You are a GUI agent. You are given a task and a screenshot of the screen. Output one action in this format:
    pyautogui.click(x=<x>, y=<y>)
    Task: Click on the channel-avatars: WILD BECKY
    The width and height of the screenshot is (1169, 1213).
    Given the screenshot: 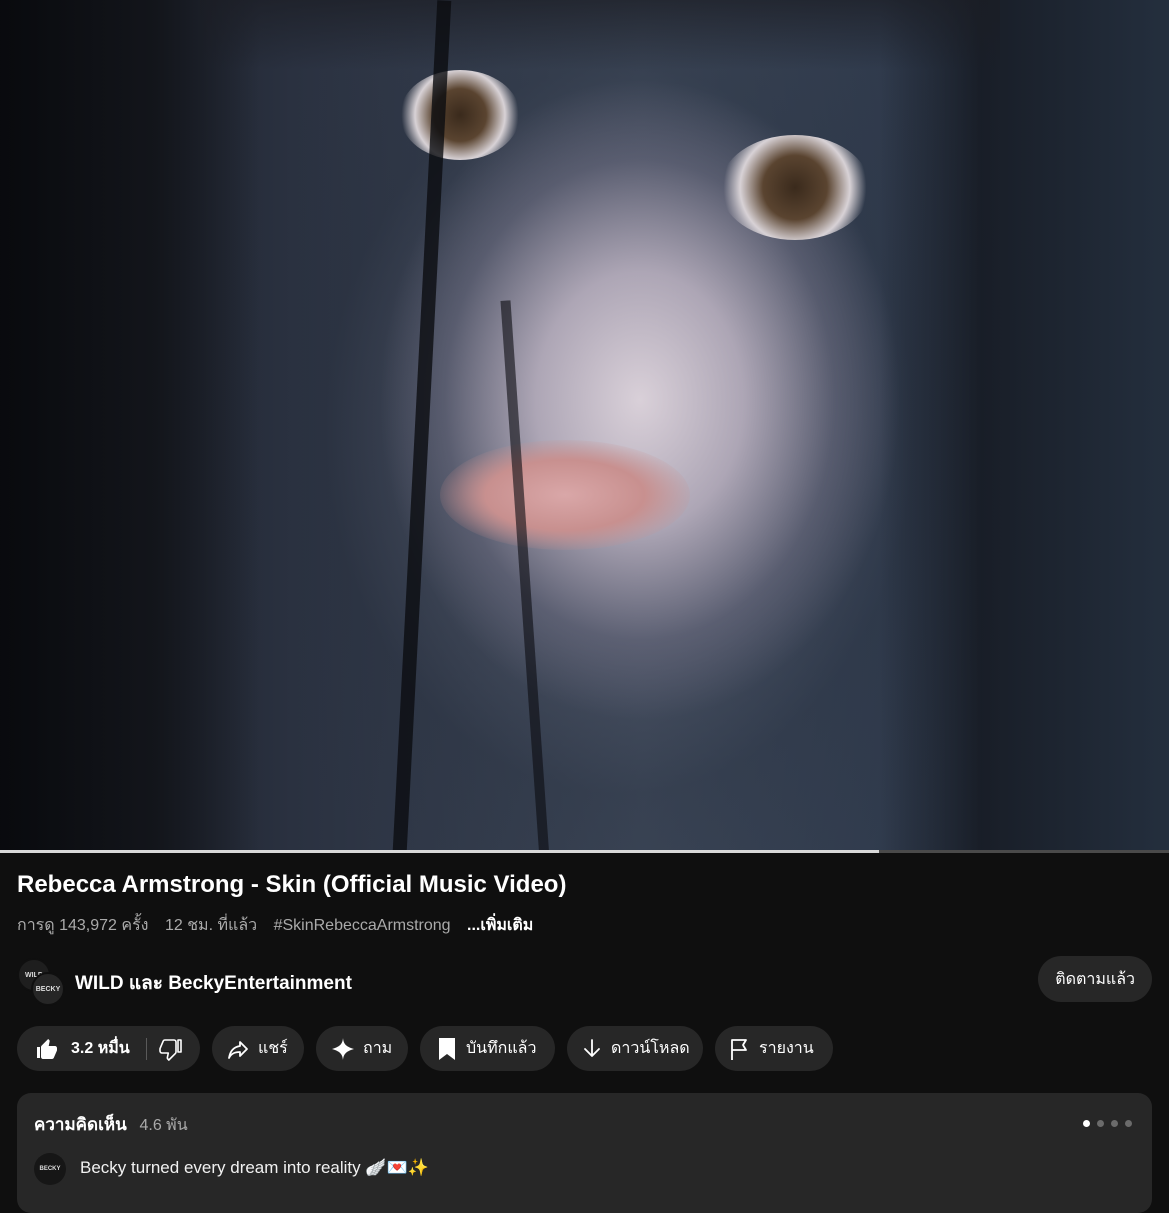 What is the action you would take?
    pyautogui.click(x=41, y=982)
    